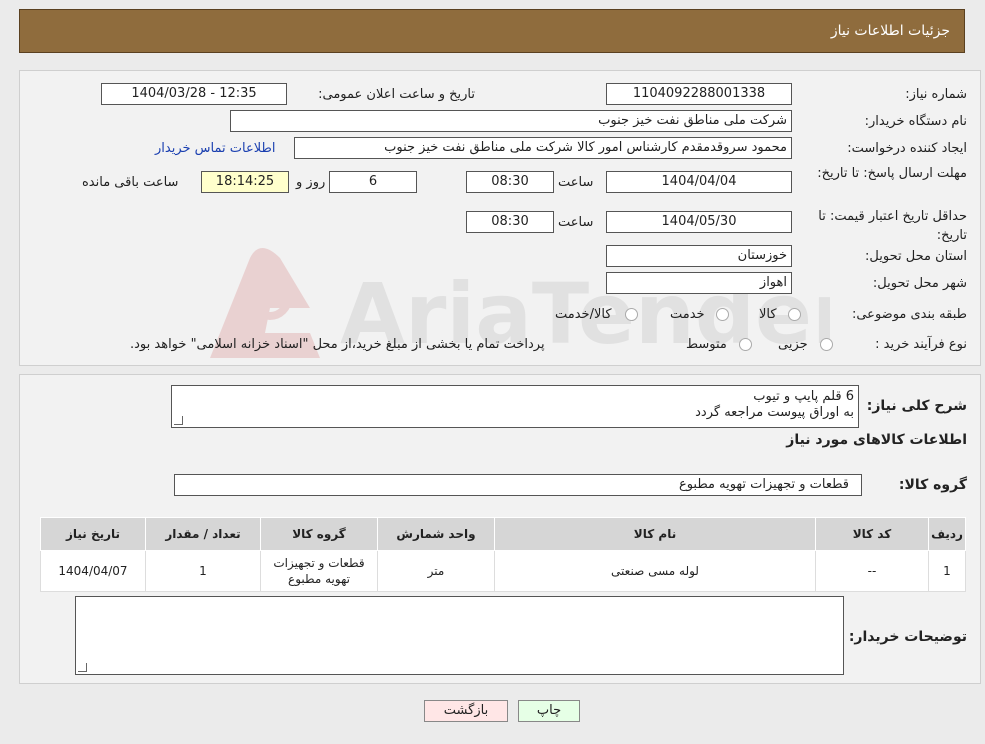  I want to click on cell-quantity: 1, so click(203, 571).